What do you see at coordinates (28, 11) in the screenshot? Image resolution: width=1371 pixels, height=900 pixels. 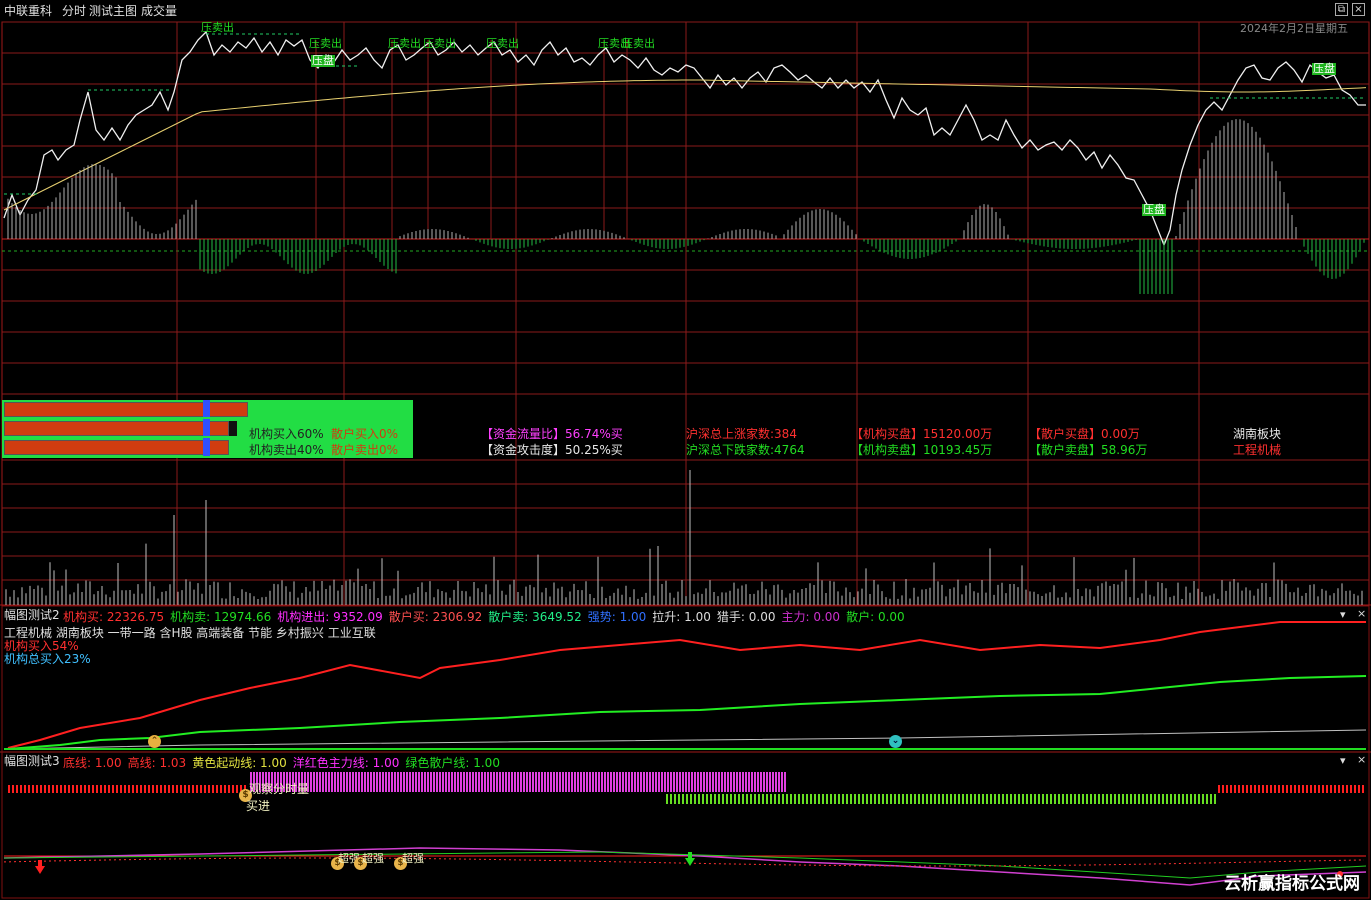 I see `stock-name: 中联重科` at bounding box center [28, 11].